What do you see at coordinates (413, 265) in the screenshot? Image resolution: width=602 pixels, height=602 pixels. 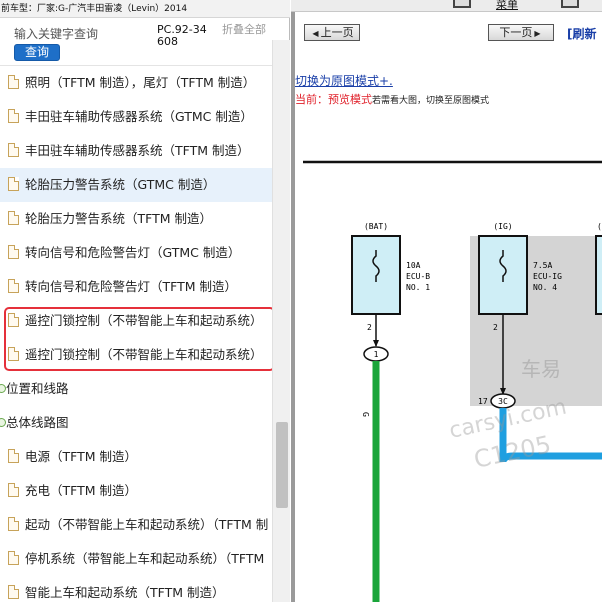 I see `fuse-rating: 10A` at bounding box center [413, 265].